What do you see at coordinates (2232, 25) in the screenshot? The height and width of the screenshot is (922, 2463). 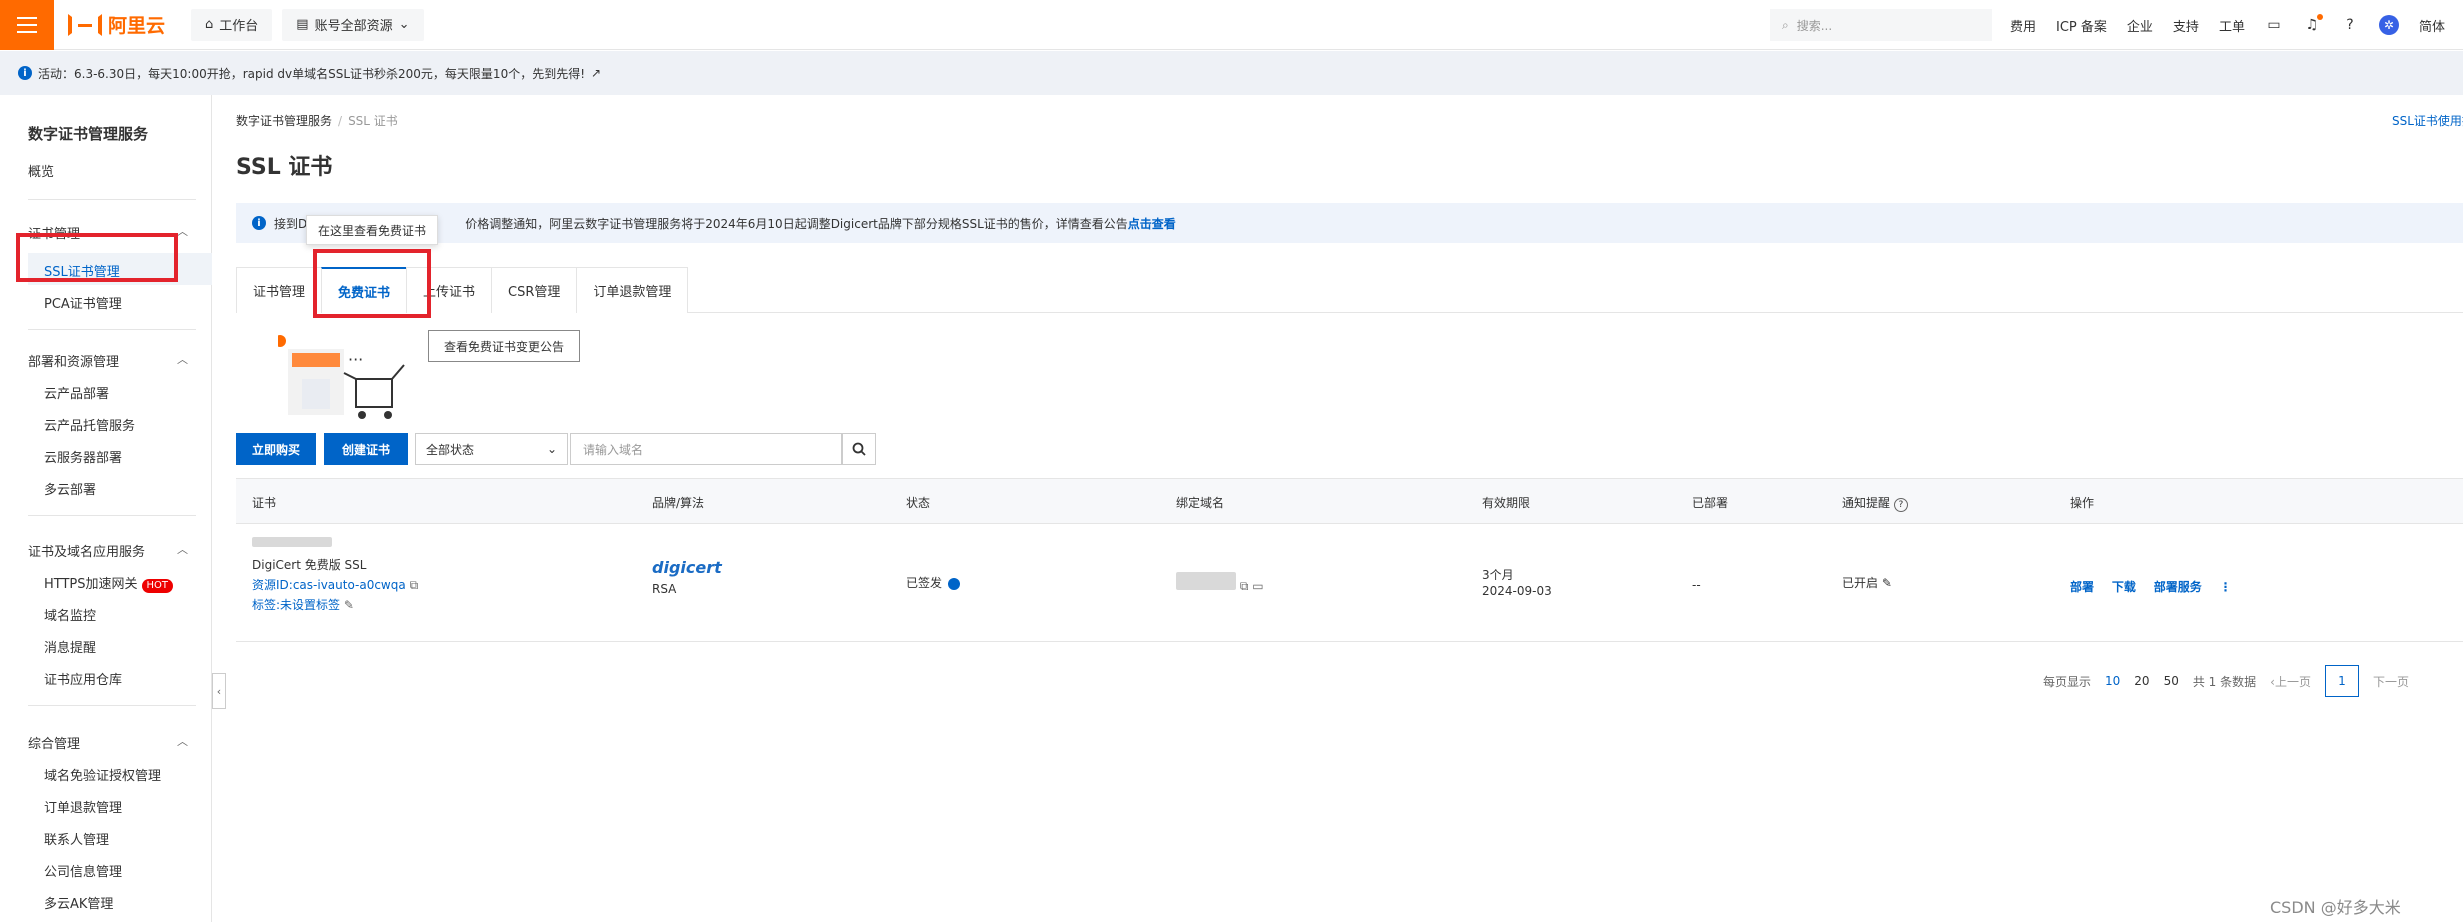 I see `top-link-ticket: 工单` at bounding box center [2232, 25].